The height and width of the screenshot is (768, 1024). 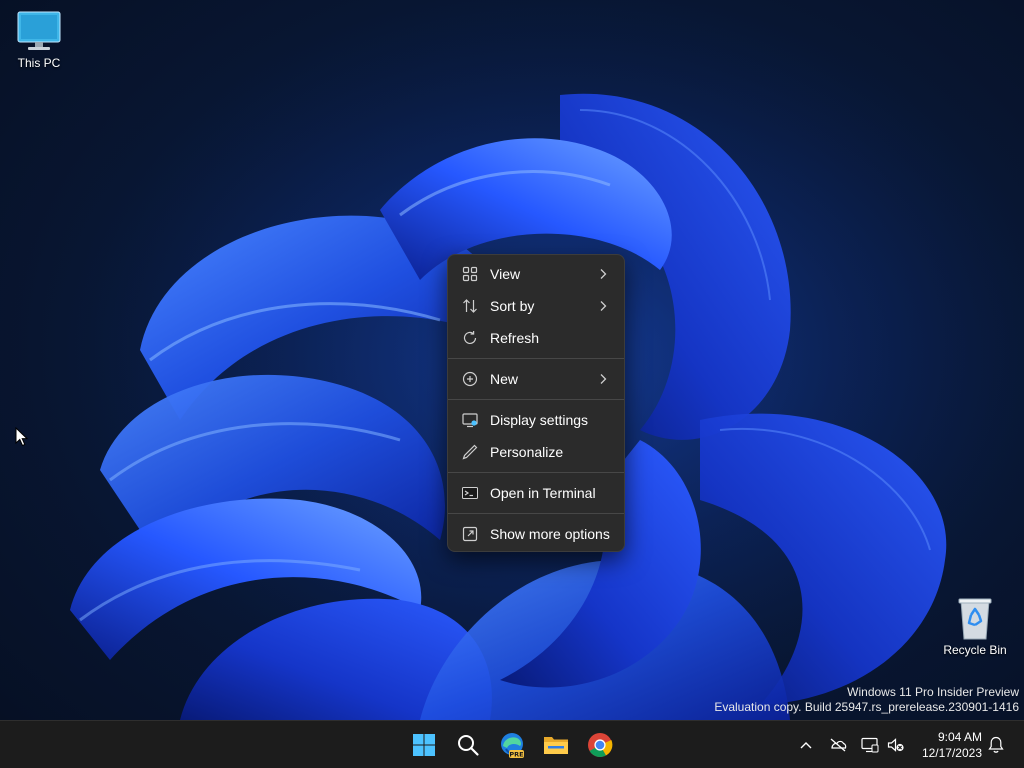 I want to click on desktop-icon-label: Recycle Bin, so click(x=975, y=650).